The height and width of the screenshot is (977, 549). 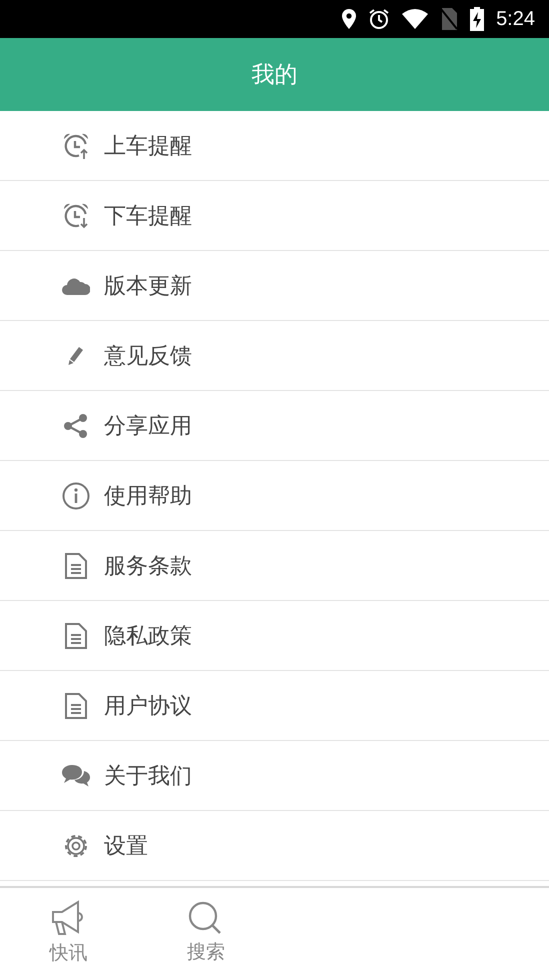 What do you see at coordinates (76, 776) in the screenshot?
I see `chat-bubbles-icon` at bounding box center [76, 776].